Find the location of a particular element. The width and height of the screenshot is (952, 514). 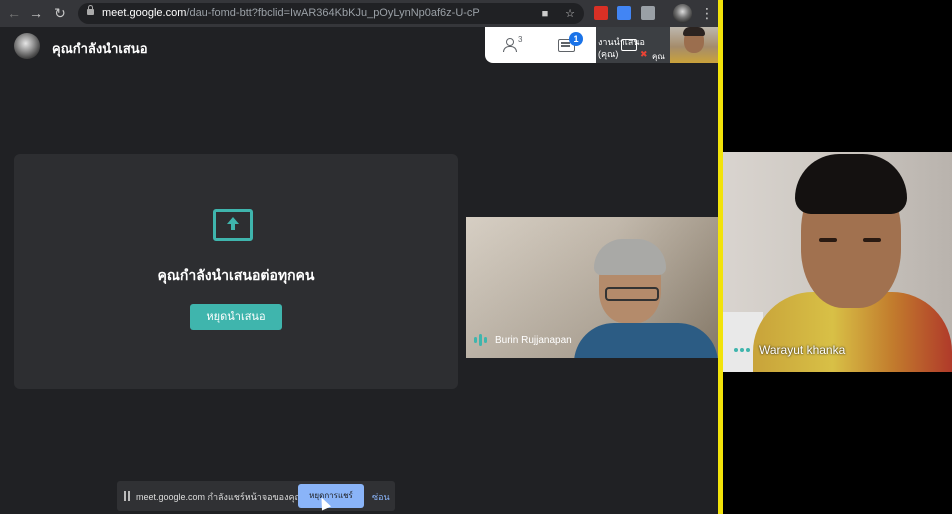

forward-icon: → is located at coordinates (36, 13).